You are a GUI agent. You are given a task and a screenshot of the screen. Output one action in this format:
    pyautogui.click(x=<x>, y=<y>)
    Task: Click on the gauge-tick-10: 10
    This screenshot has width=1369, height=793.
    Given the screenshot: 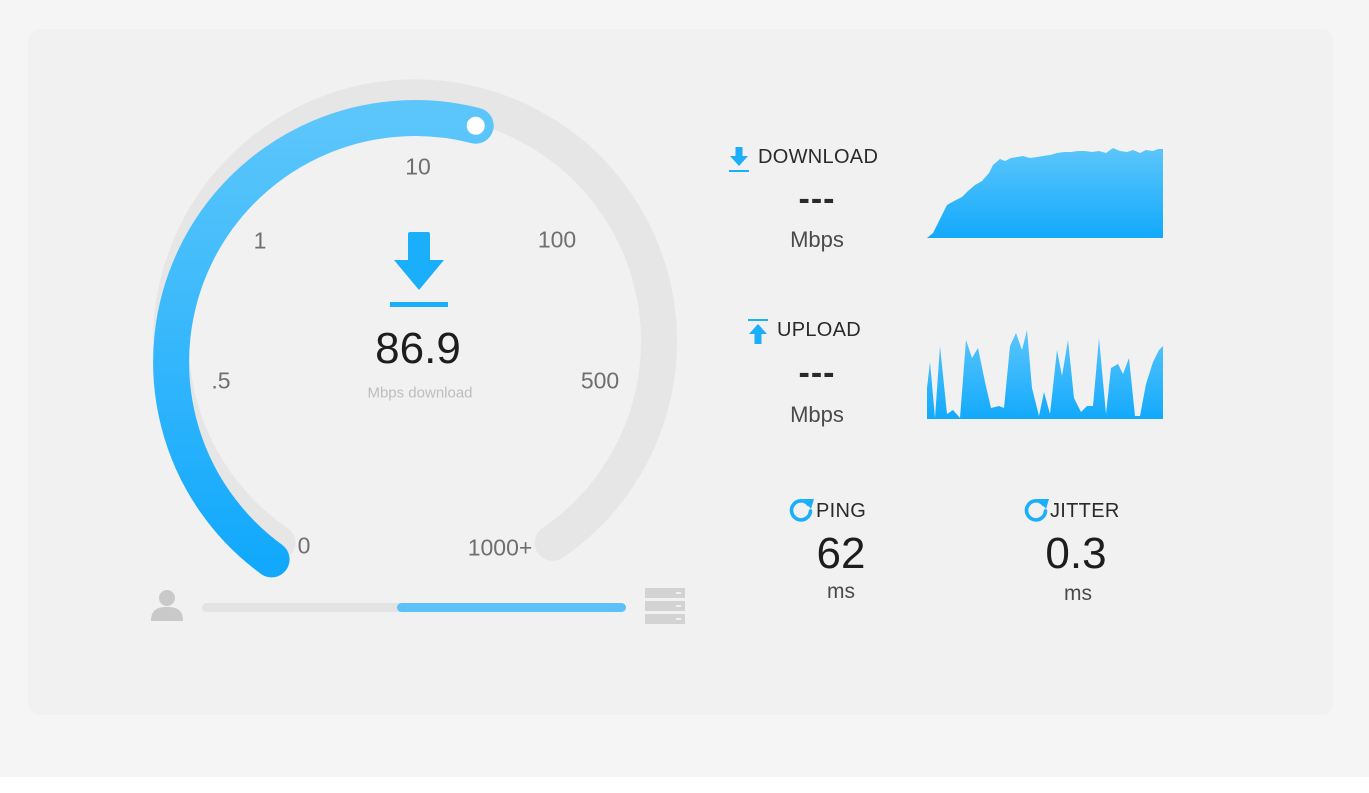 What is the action you would take?
    pyautogui.click(x=418, y=166)
    